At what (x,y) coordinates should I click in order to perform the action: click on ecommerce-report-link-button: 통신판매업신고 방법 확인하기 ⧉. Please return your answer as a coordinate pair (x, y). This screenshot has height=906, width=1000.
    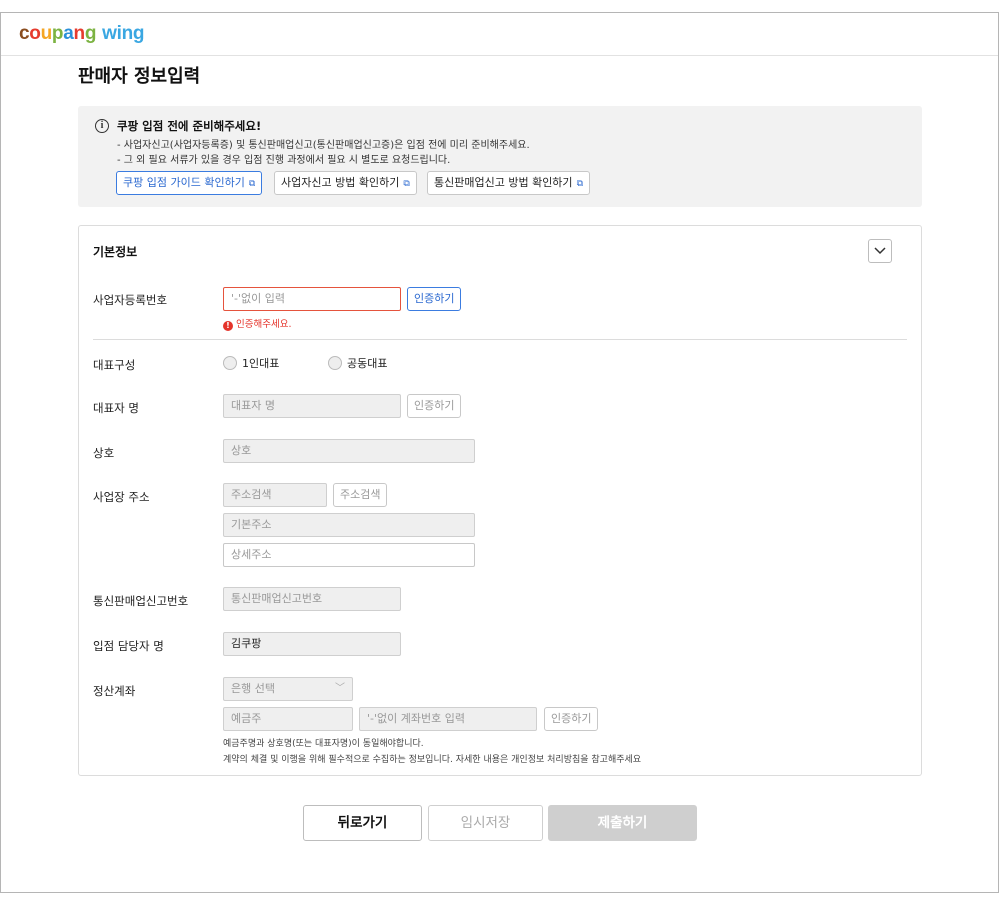
    Looking at the image, I should click on (508, 183).